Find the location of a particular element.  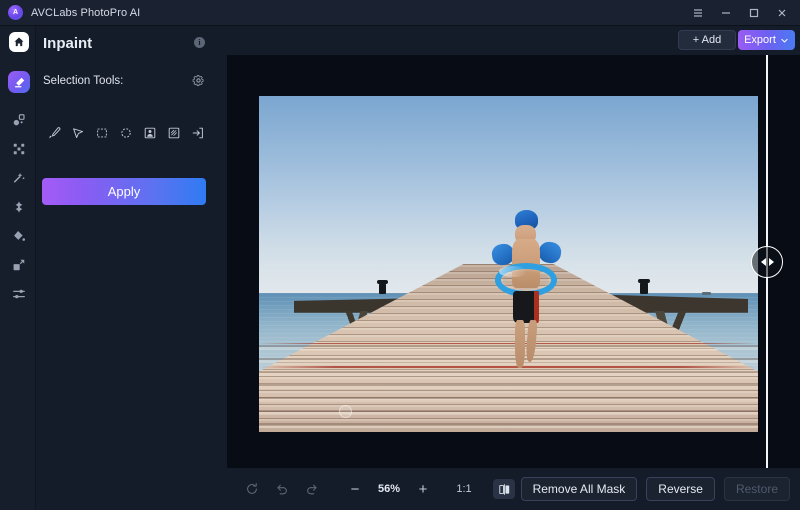

export-button: Export is located at coordinates (766, 40).